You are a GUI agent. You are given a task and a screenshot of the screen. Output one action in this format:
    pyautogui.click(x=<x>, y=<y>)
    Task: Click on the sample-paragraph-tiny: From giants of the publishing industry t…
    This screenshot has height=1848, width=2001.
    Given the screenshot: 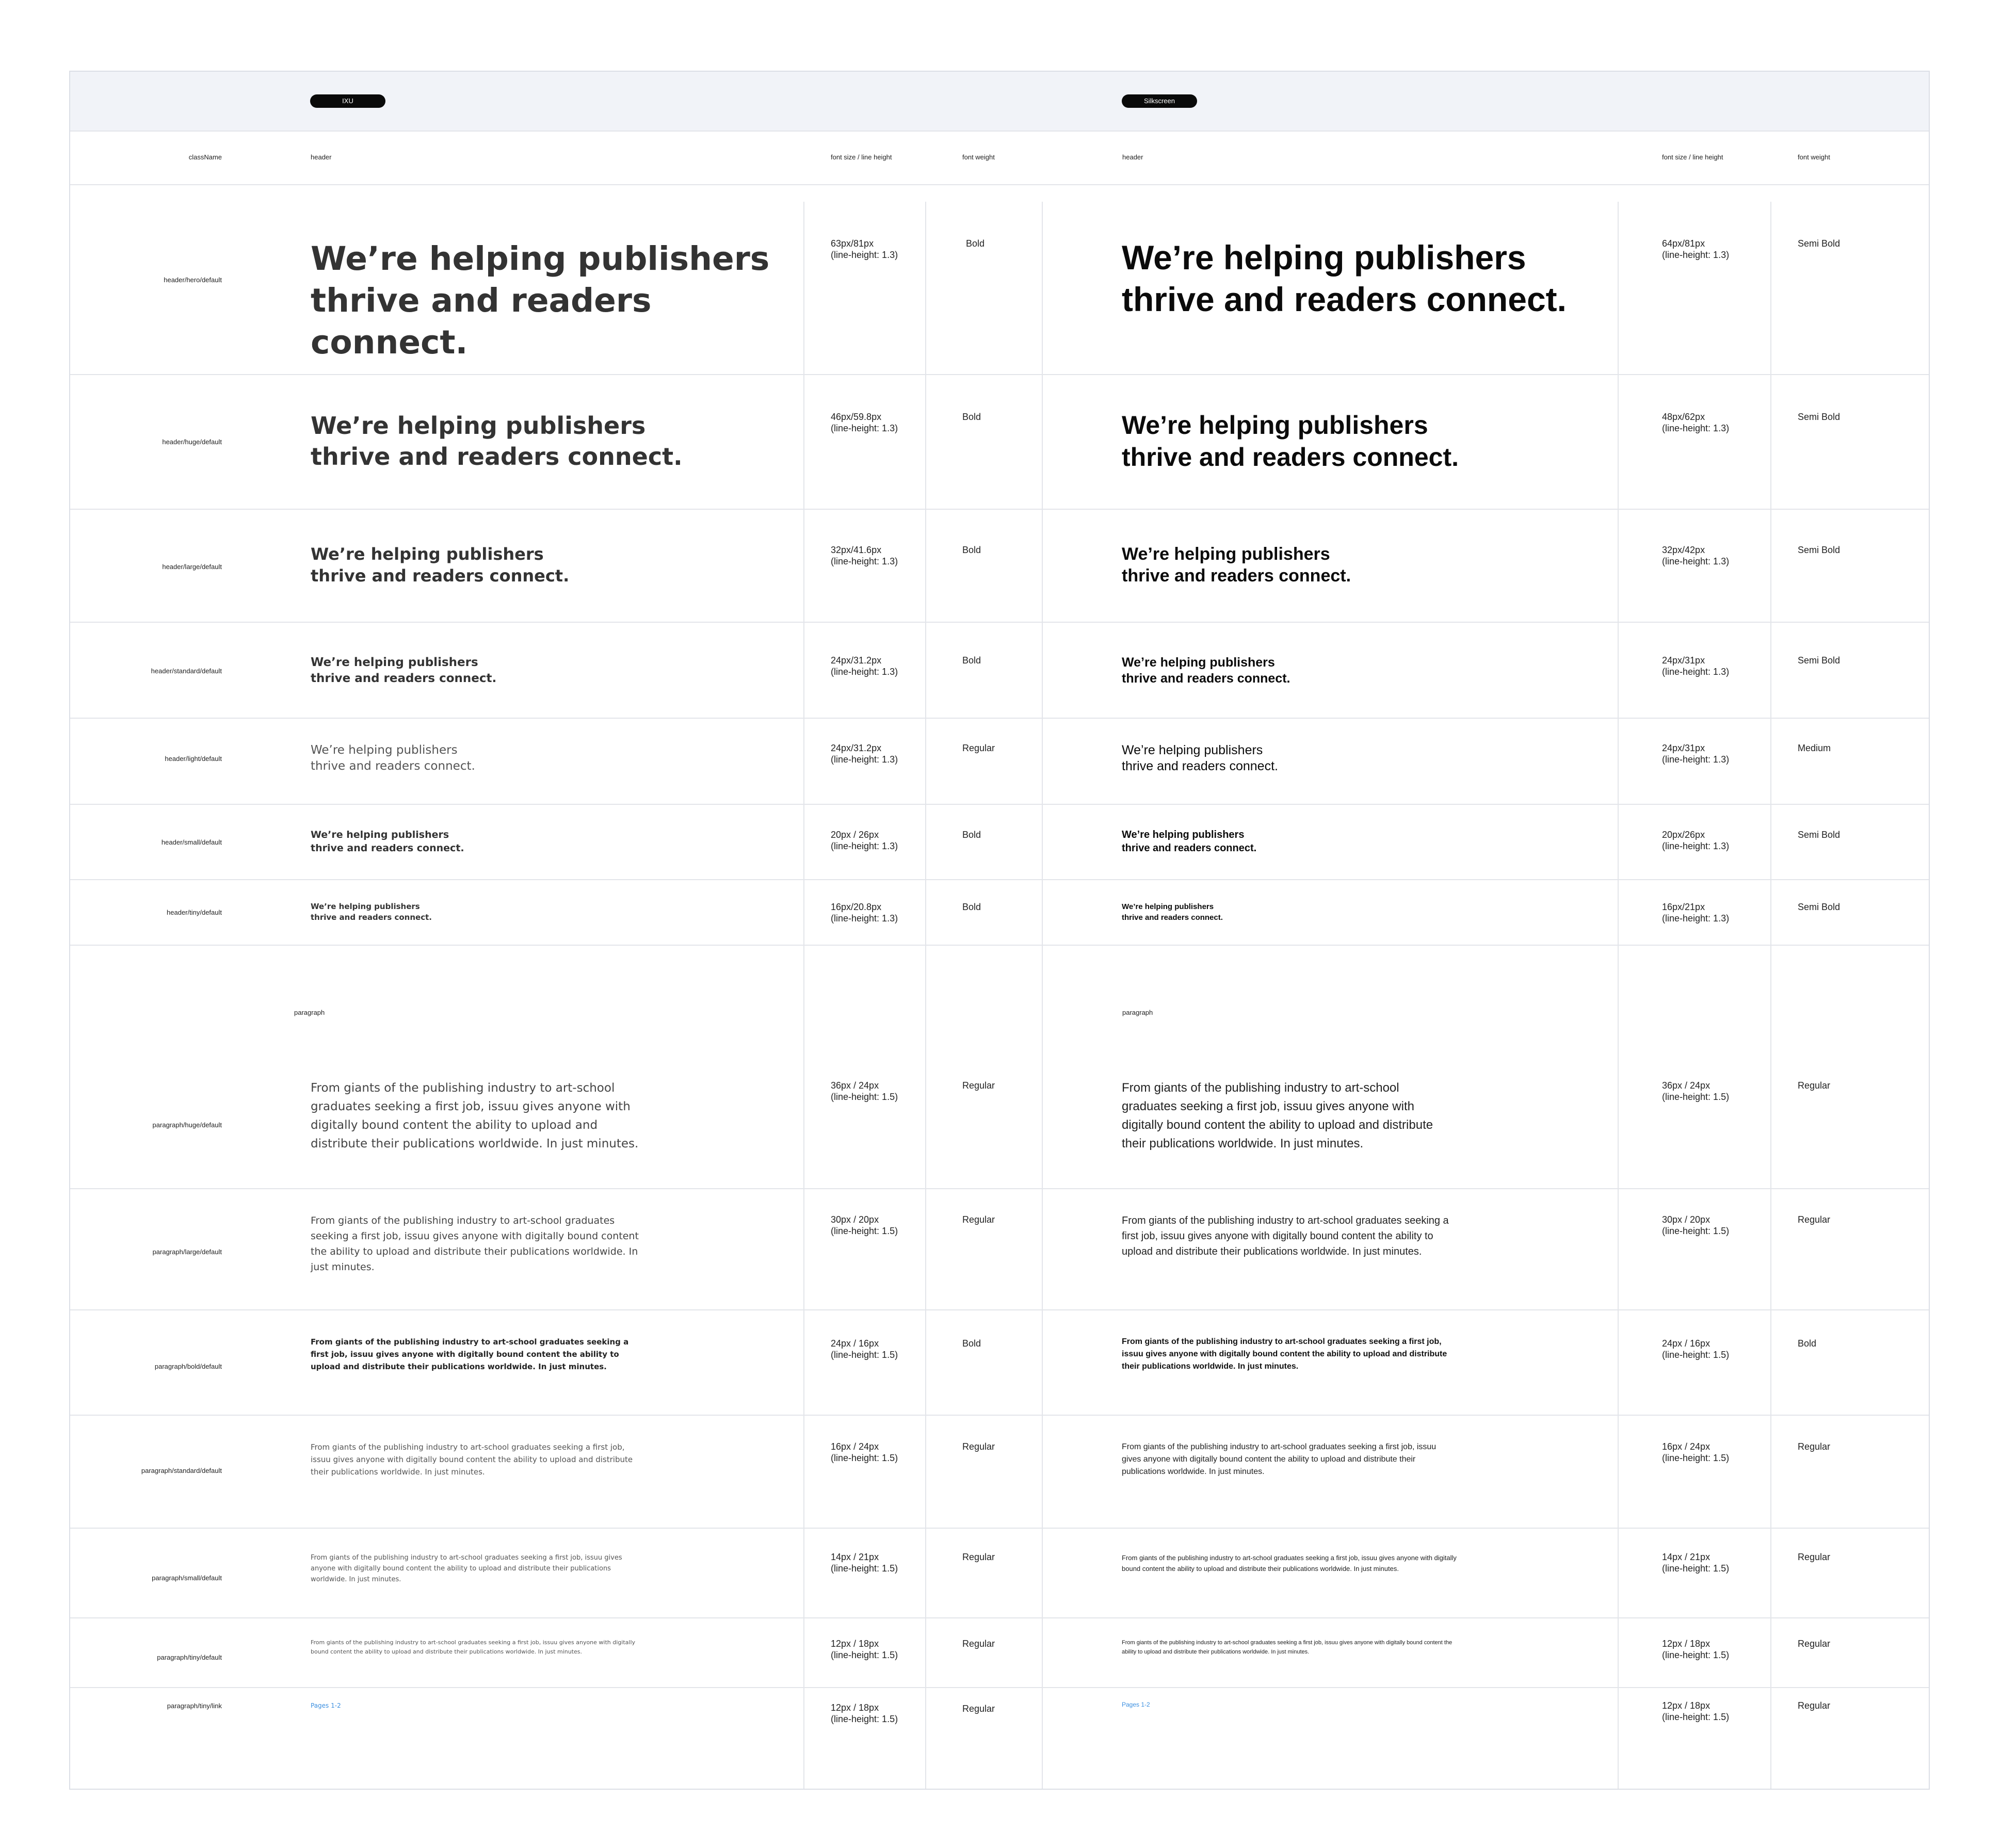 What is the action you would take?
    pyautogui.click(x=473, y=1647)
    